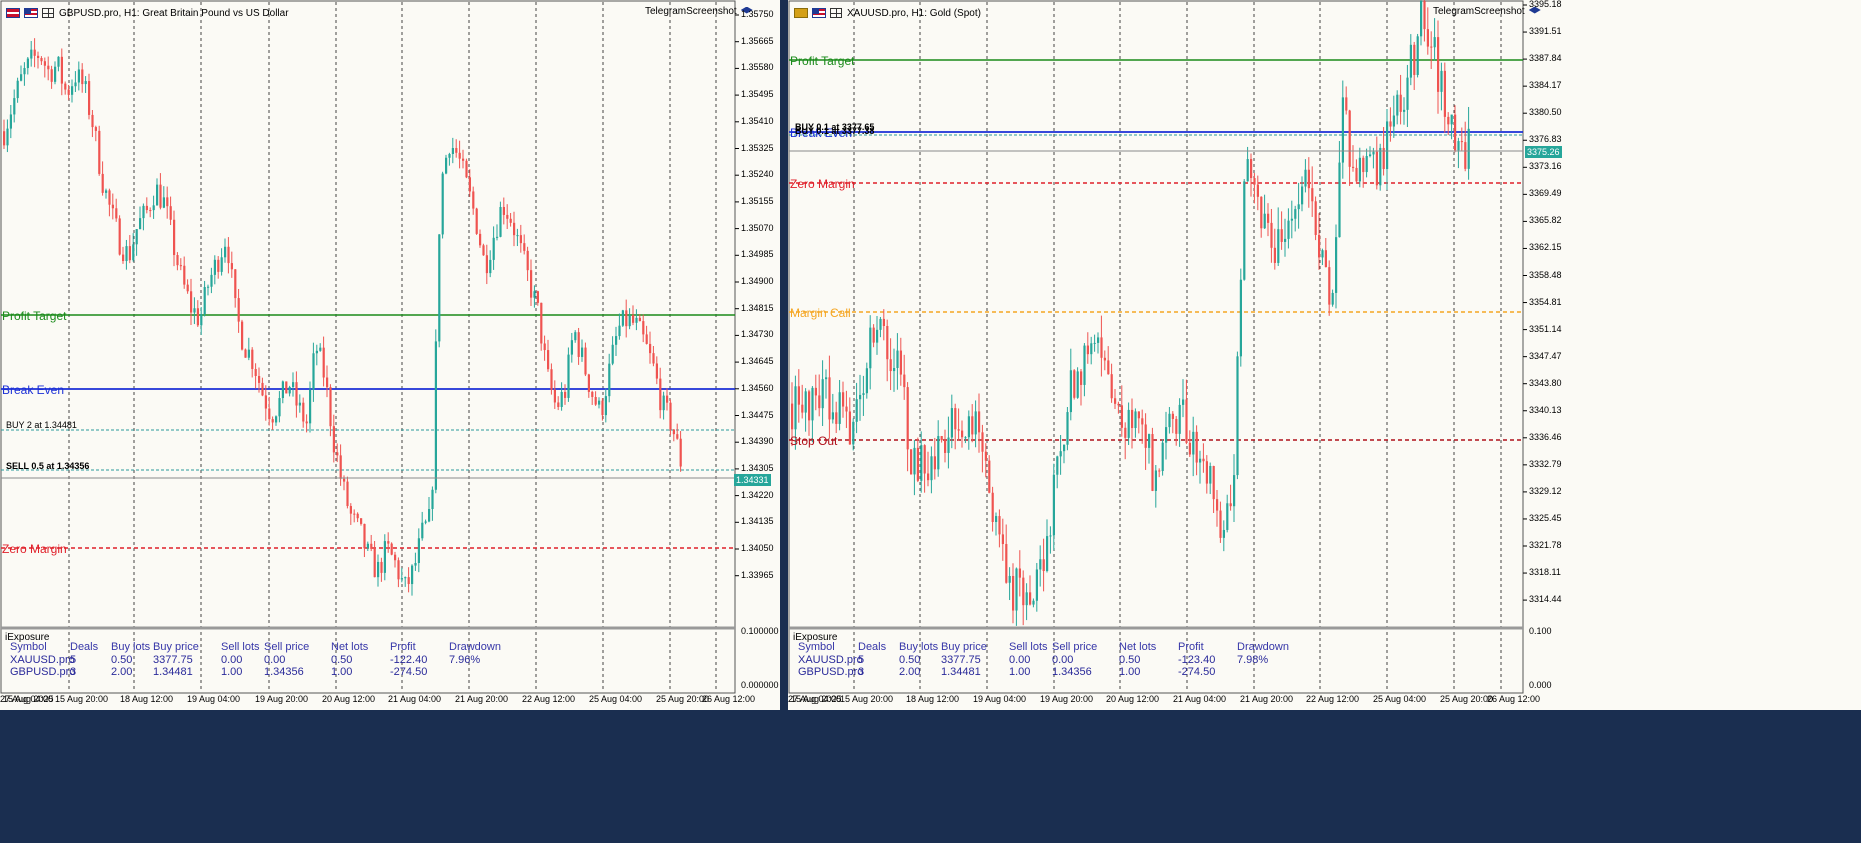 This screenshot has width=1861, height=843. I want to click on exposure-cell: 5, so click(73, 660).